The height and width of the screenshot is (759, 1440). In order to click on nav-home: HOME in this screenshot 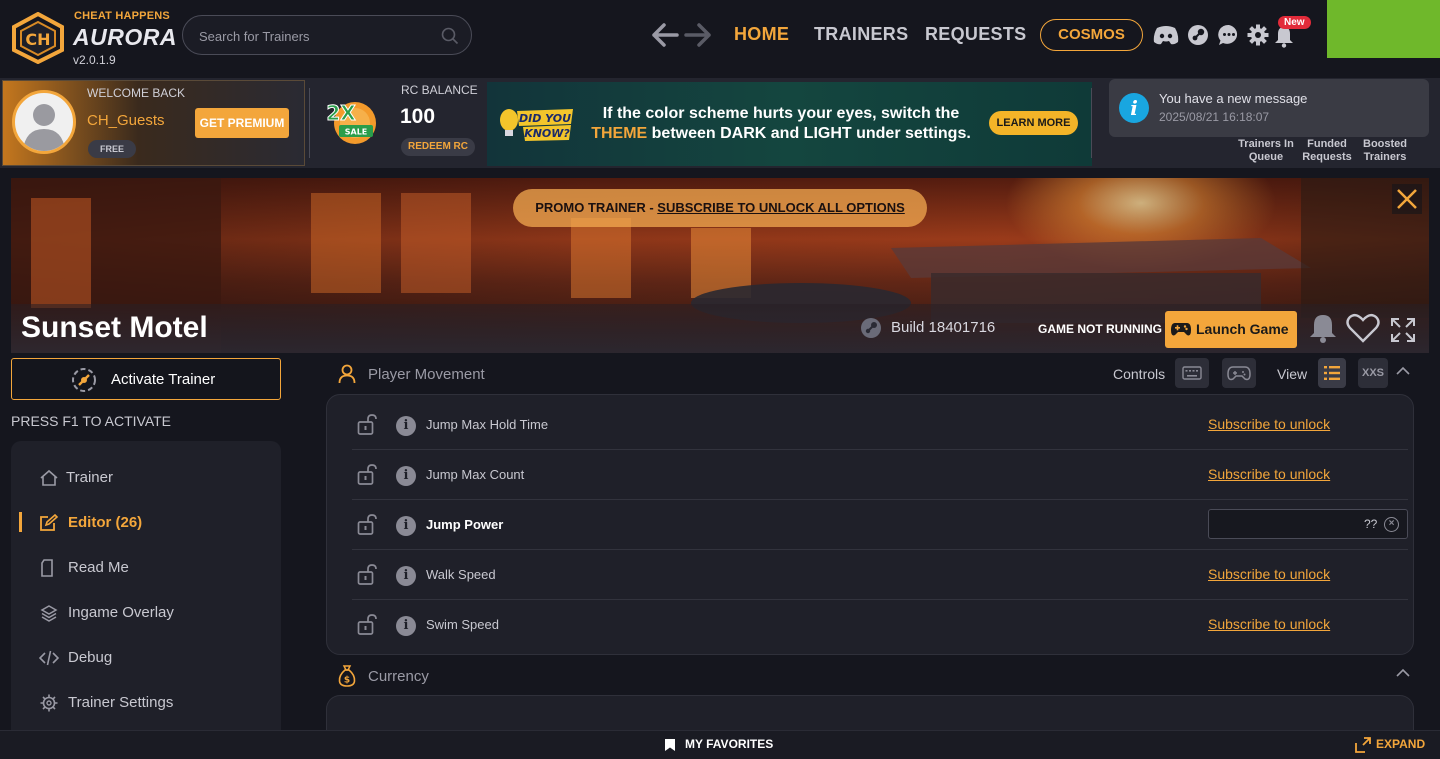, I will do `click(761, 34)`.